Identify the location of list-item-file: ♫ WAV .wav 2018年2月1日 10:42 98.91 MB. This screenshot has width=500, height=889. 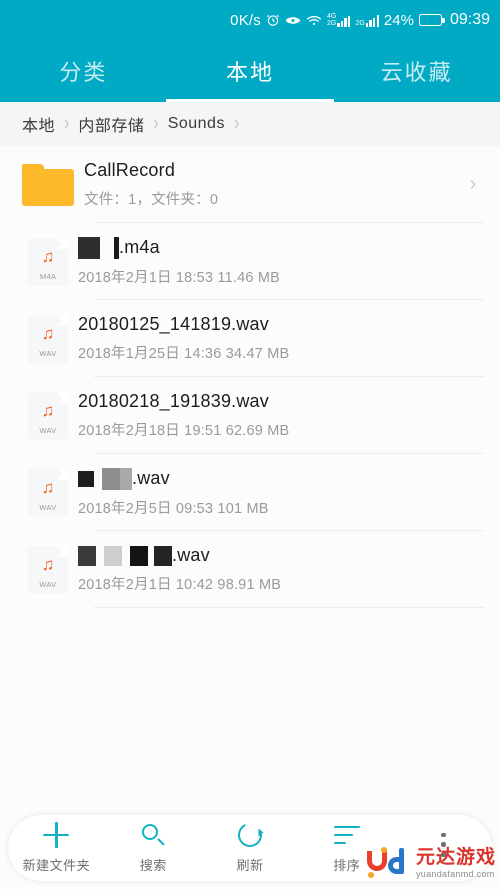
(250, 569).